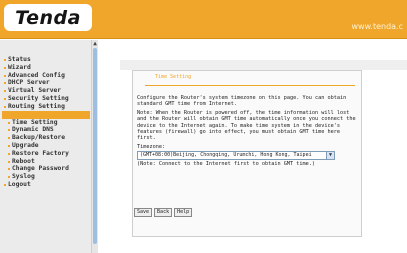 The width and height of the screenshot is (407, 253). Describe the element at coordinates (46, 107) in the screenshot. I see `sidebar-item-routing-setting: Routing Setting` at that location.